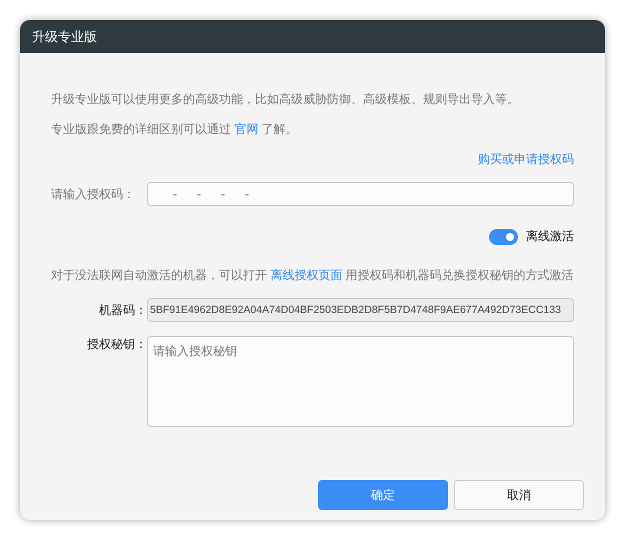 This screenshot has width=625, height=540. What do you see at coordinates (306, 275) in the screenshot?
I see `offline-page-link: 离线授权页面` at bounding box center [306, 275].